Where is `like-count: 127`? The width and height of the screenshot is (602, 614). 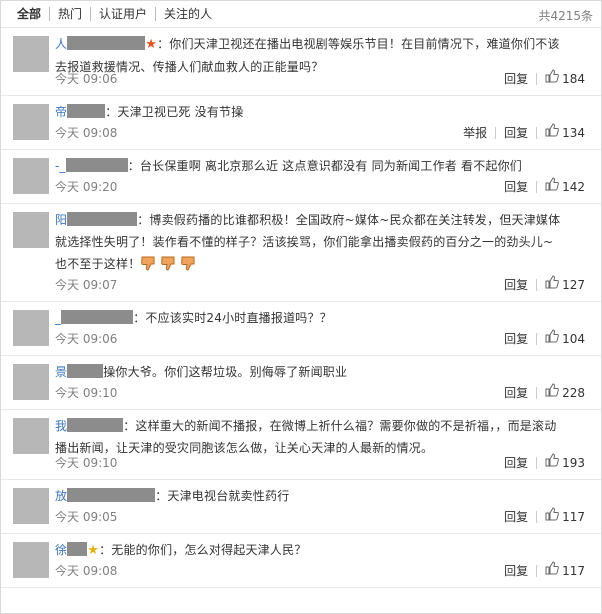 like-count: 127 is located at coordinates (573, 285).